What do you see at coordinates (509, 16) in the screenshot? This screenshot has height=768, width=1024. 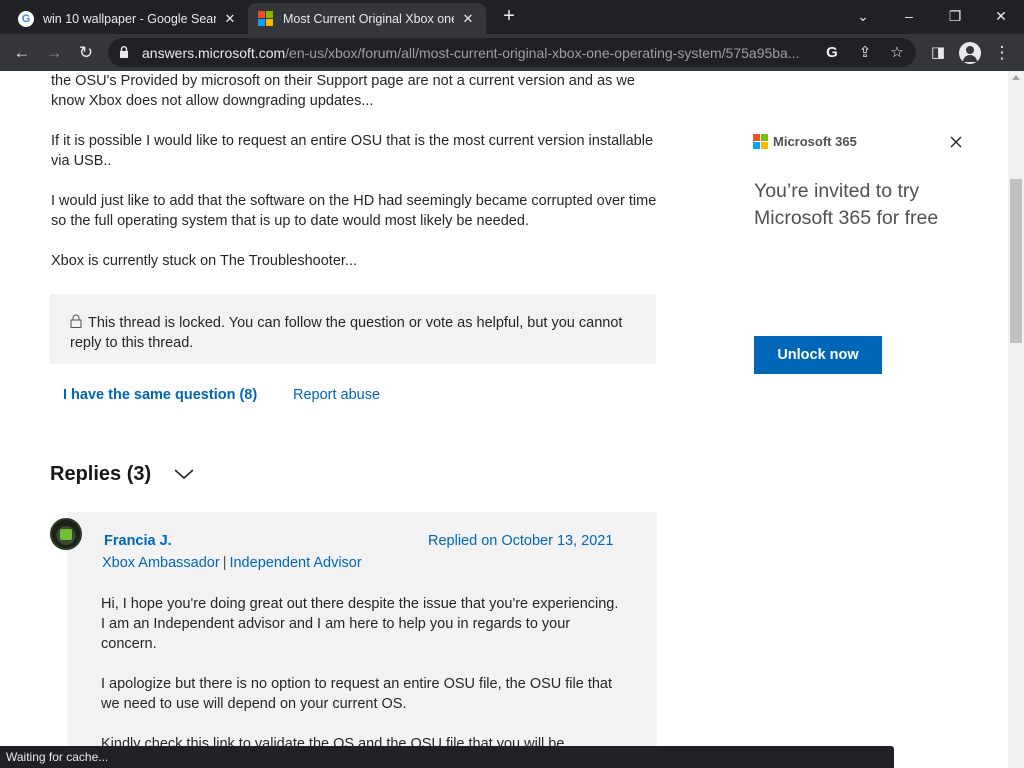 I see `new-tab-button: +` at bounding box center [509, 16].